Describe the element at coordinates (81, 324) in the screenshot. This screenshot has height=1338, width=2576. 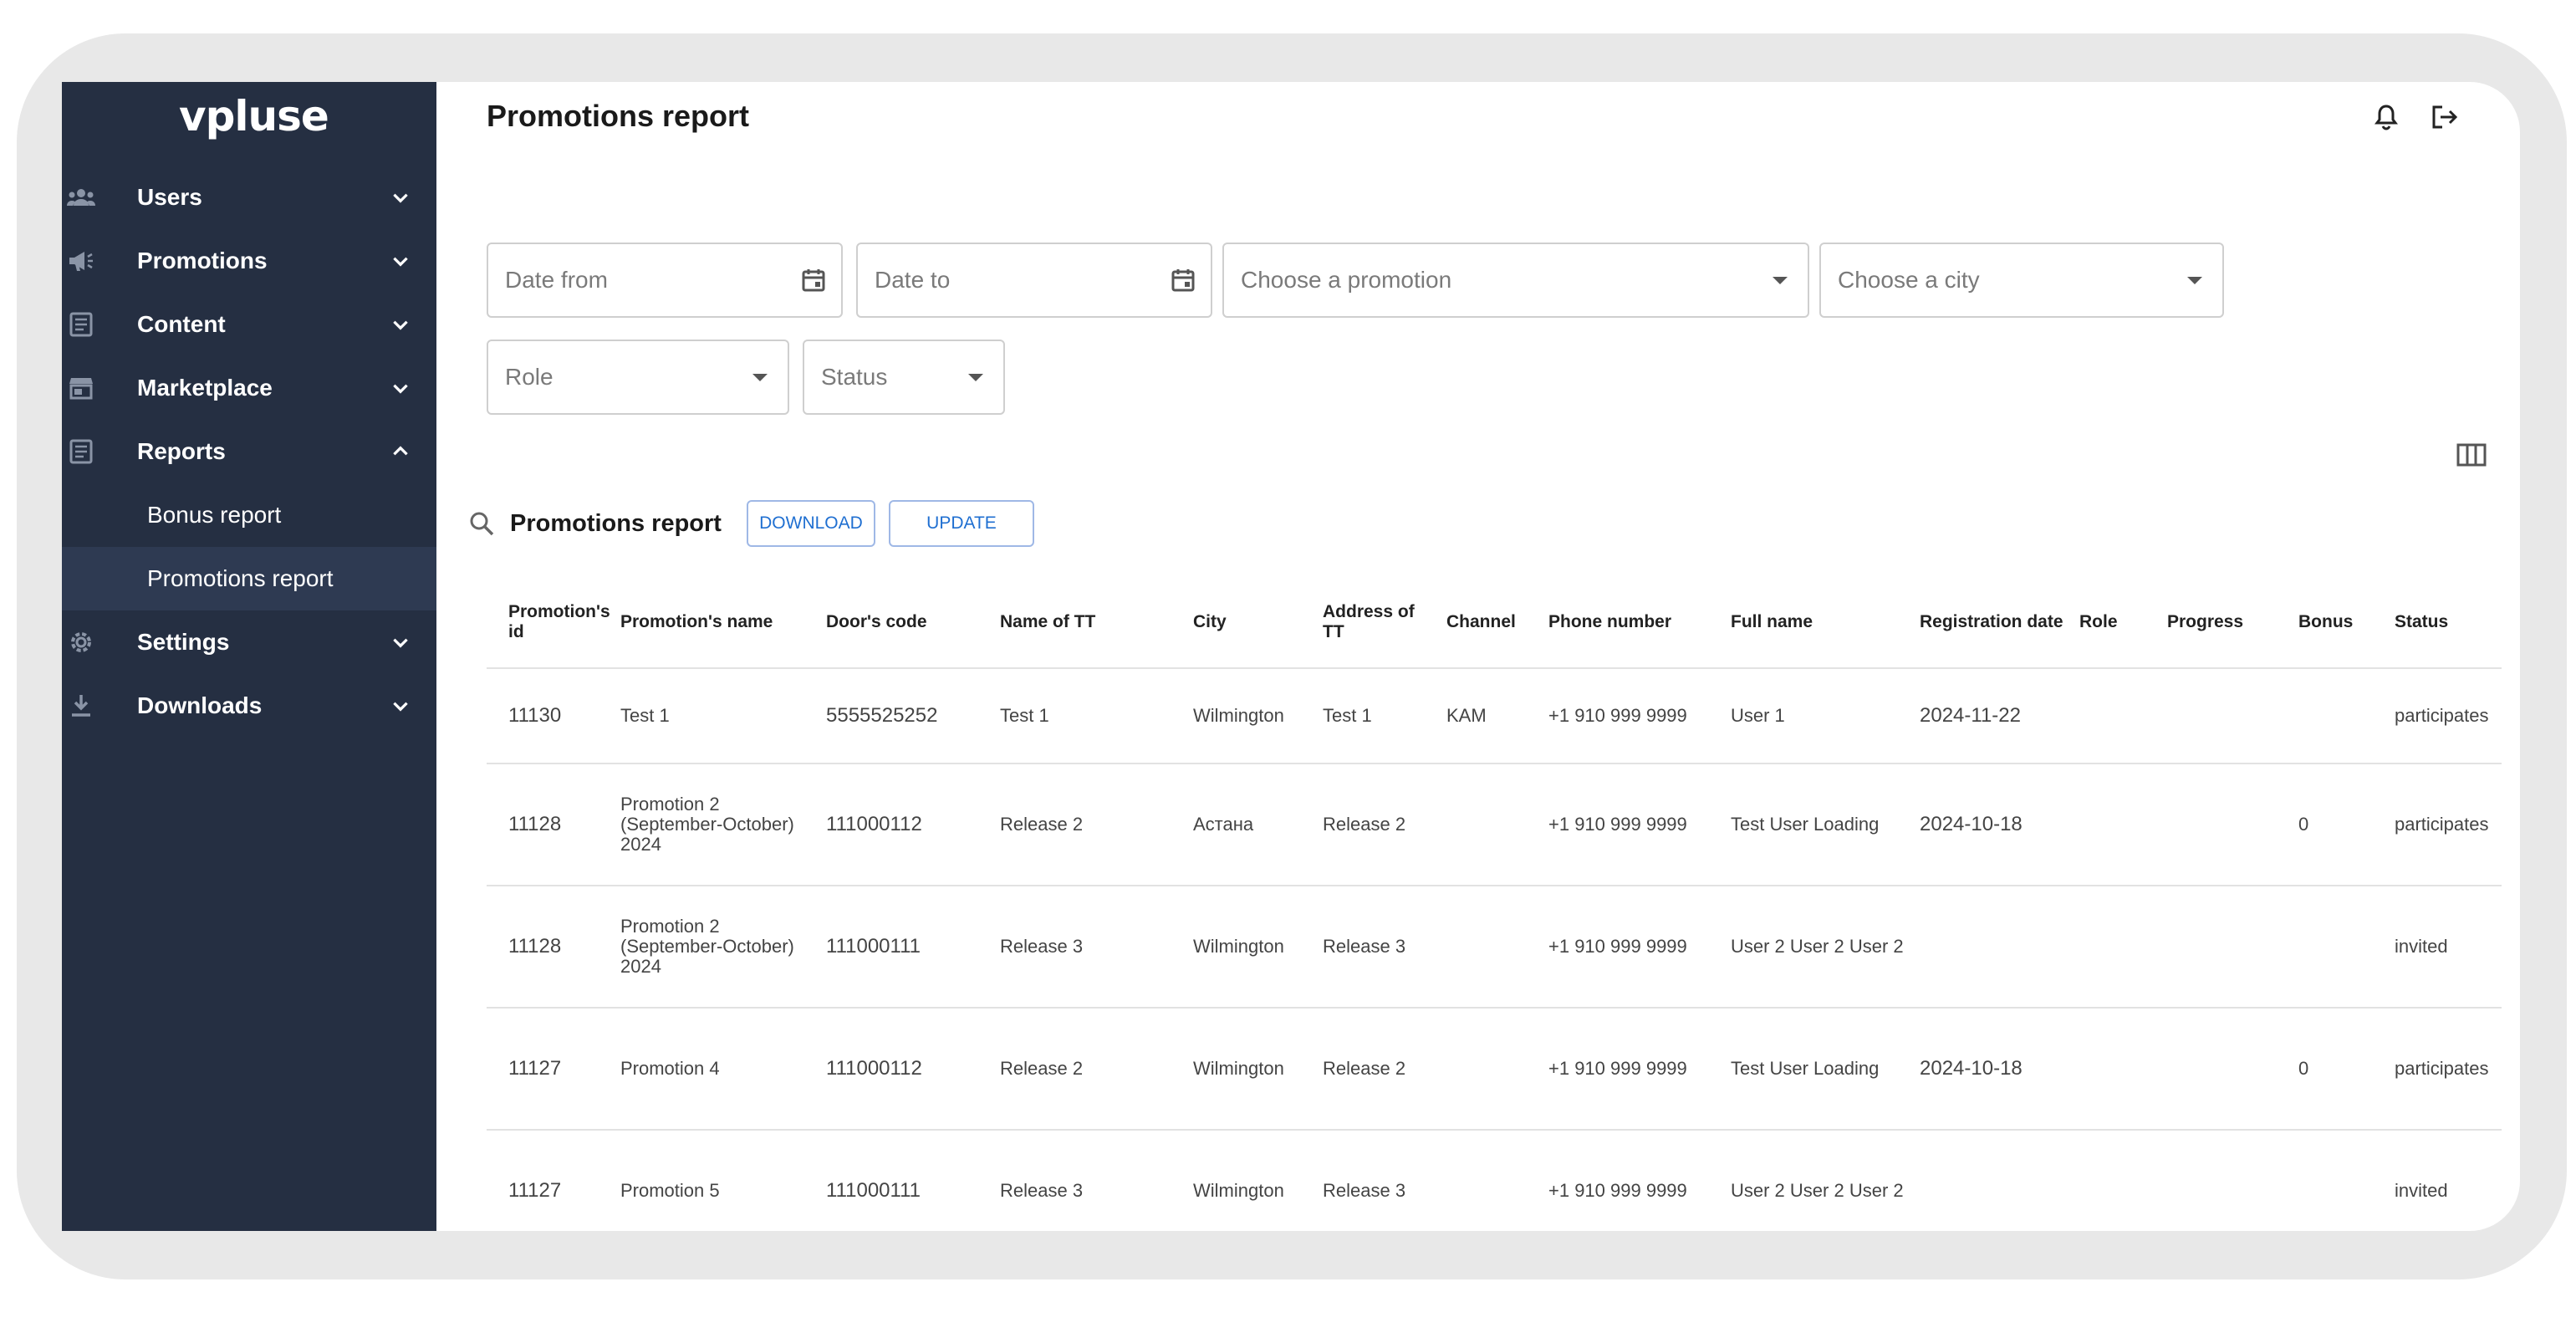
I see `document-icon` at that location.